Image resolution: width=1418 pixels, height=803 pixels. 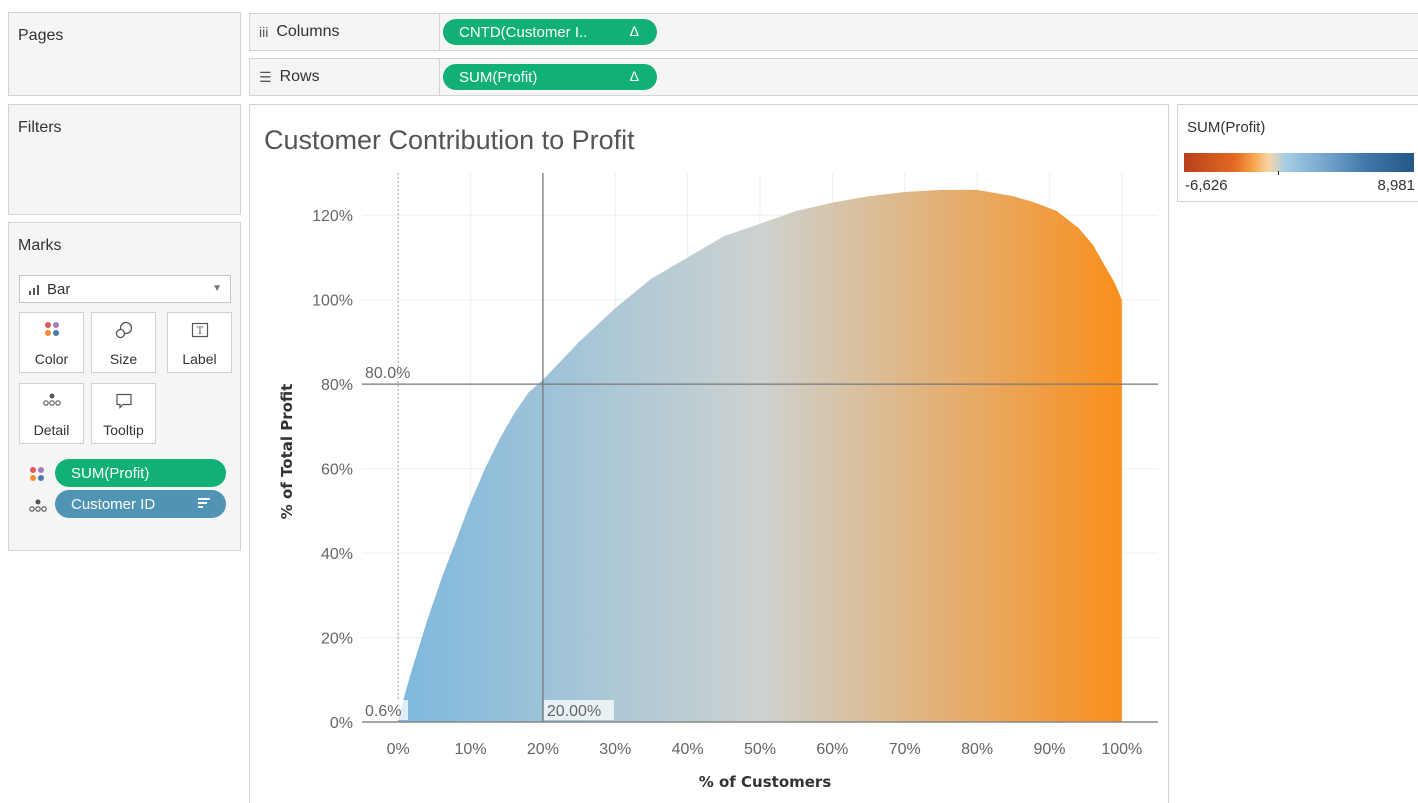 What do you see at coordinates (287, 452) in the screenshot?
I see `y-axis-title: % of Total Profit` at bounding box center [287, 452].